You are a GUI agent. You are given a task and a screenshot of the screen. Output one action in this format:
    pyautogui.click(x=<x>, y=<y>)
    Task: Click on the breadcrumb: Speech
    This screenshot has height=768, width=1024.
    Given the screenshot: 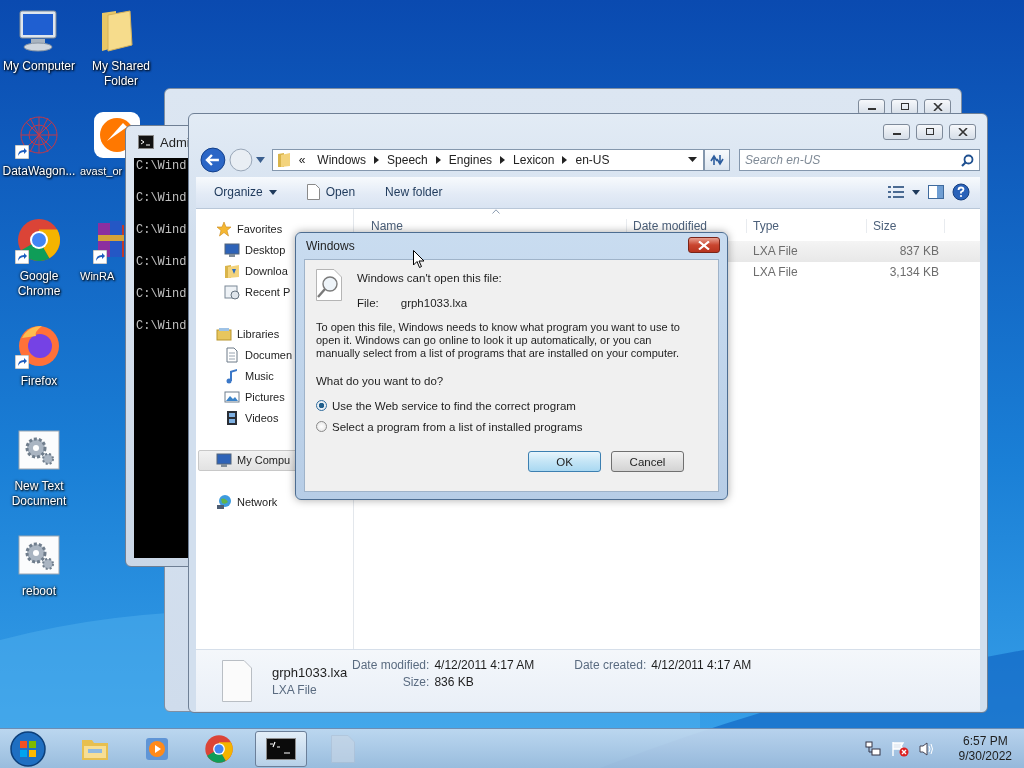 What is the action you would take?
    pyautogui.click(x=407, y=159)
    